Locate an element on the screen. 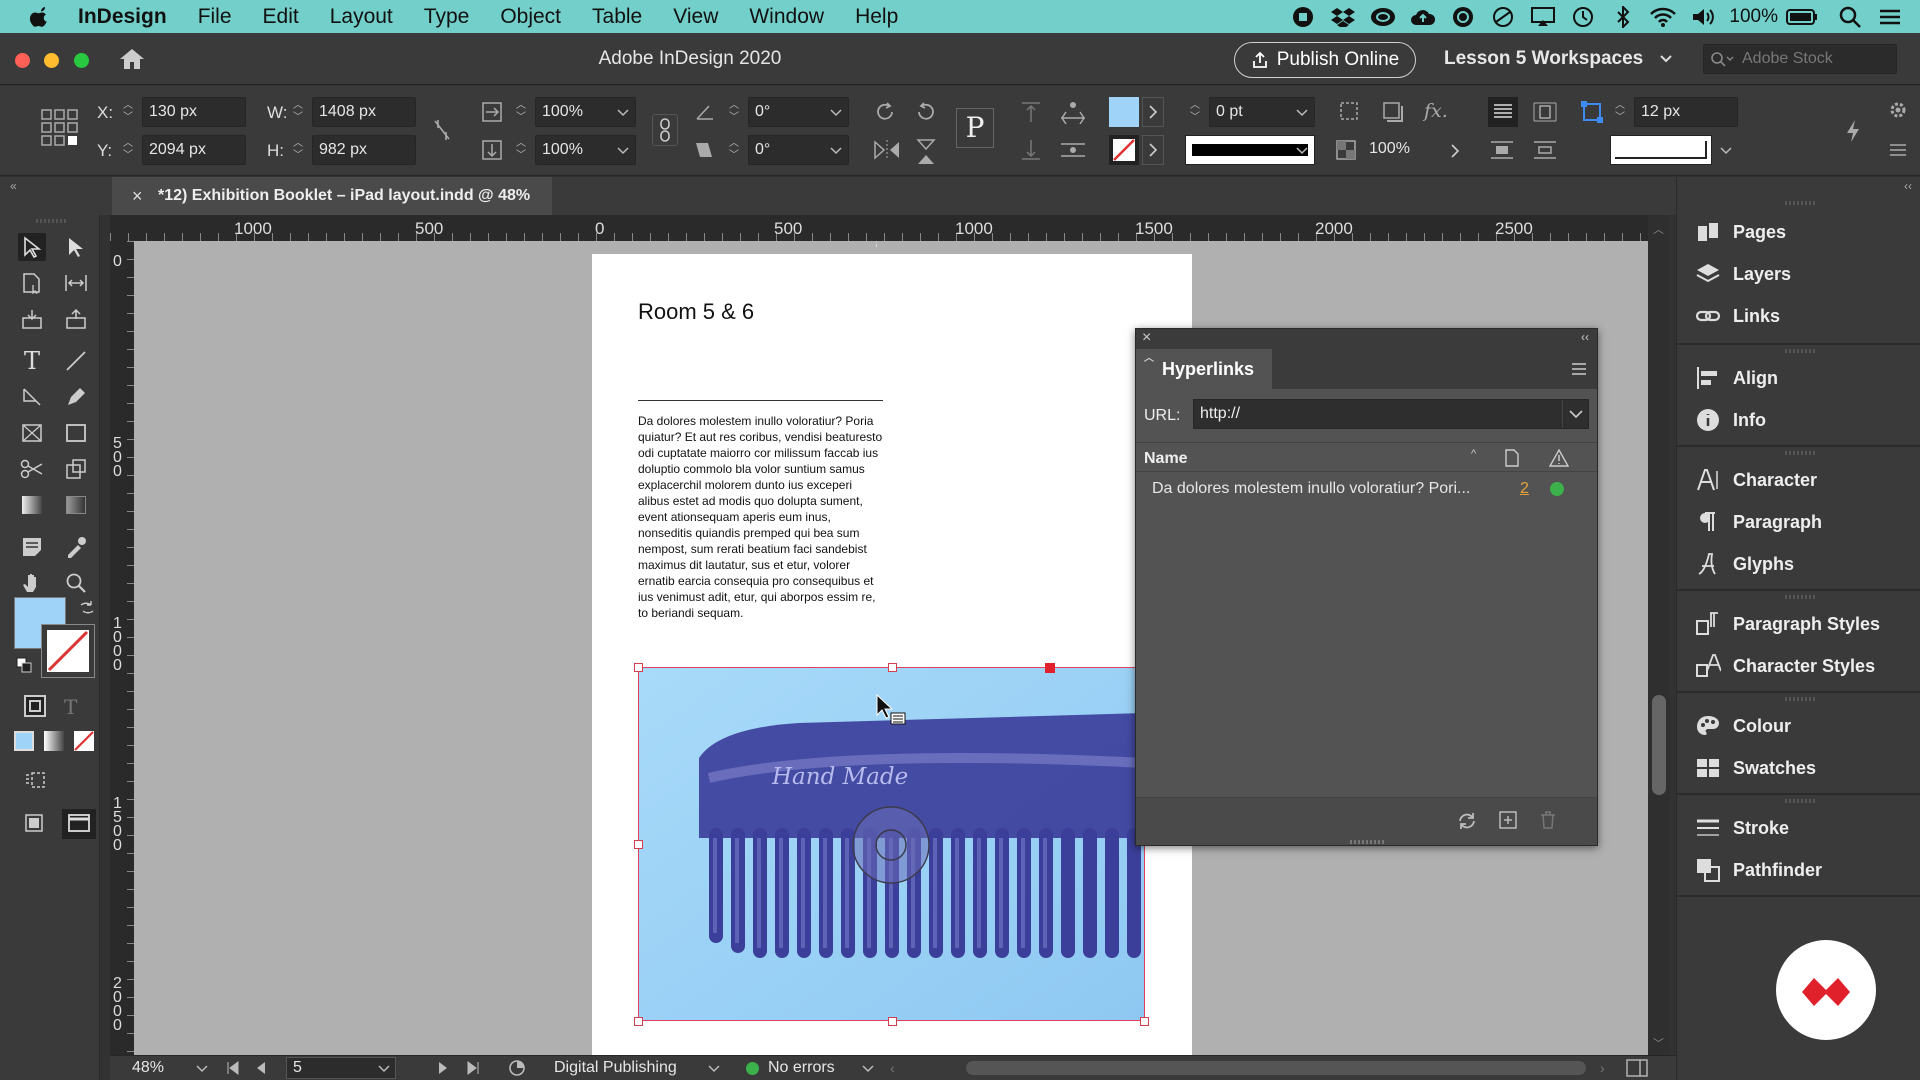 This screenshot has width=1920, height=1080. gradient-tool-icon is located at coordinates (32, 505).